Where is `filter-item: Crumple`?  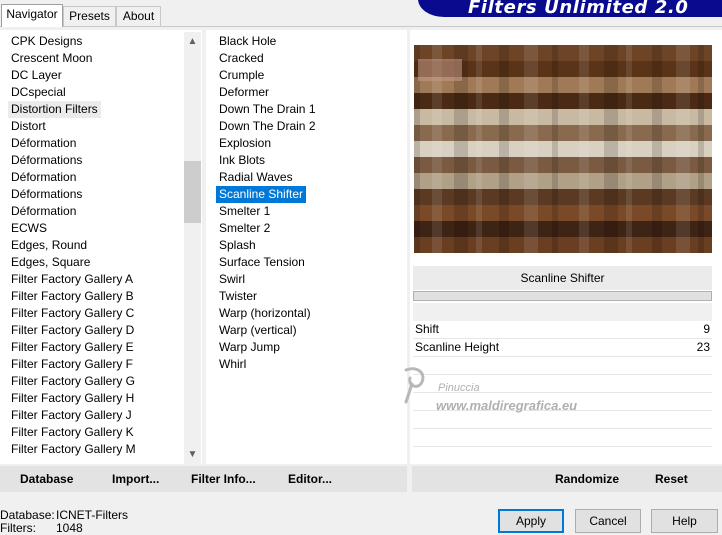 filter-item: Crumple is located at coordinates (241, 75).